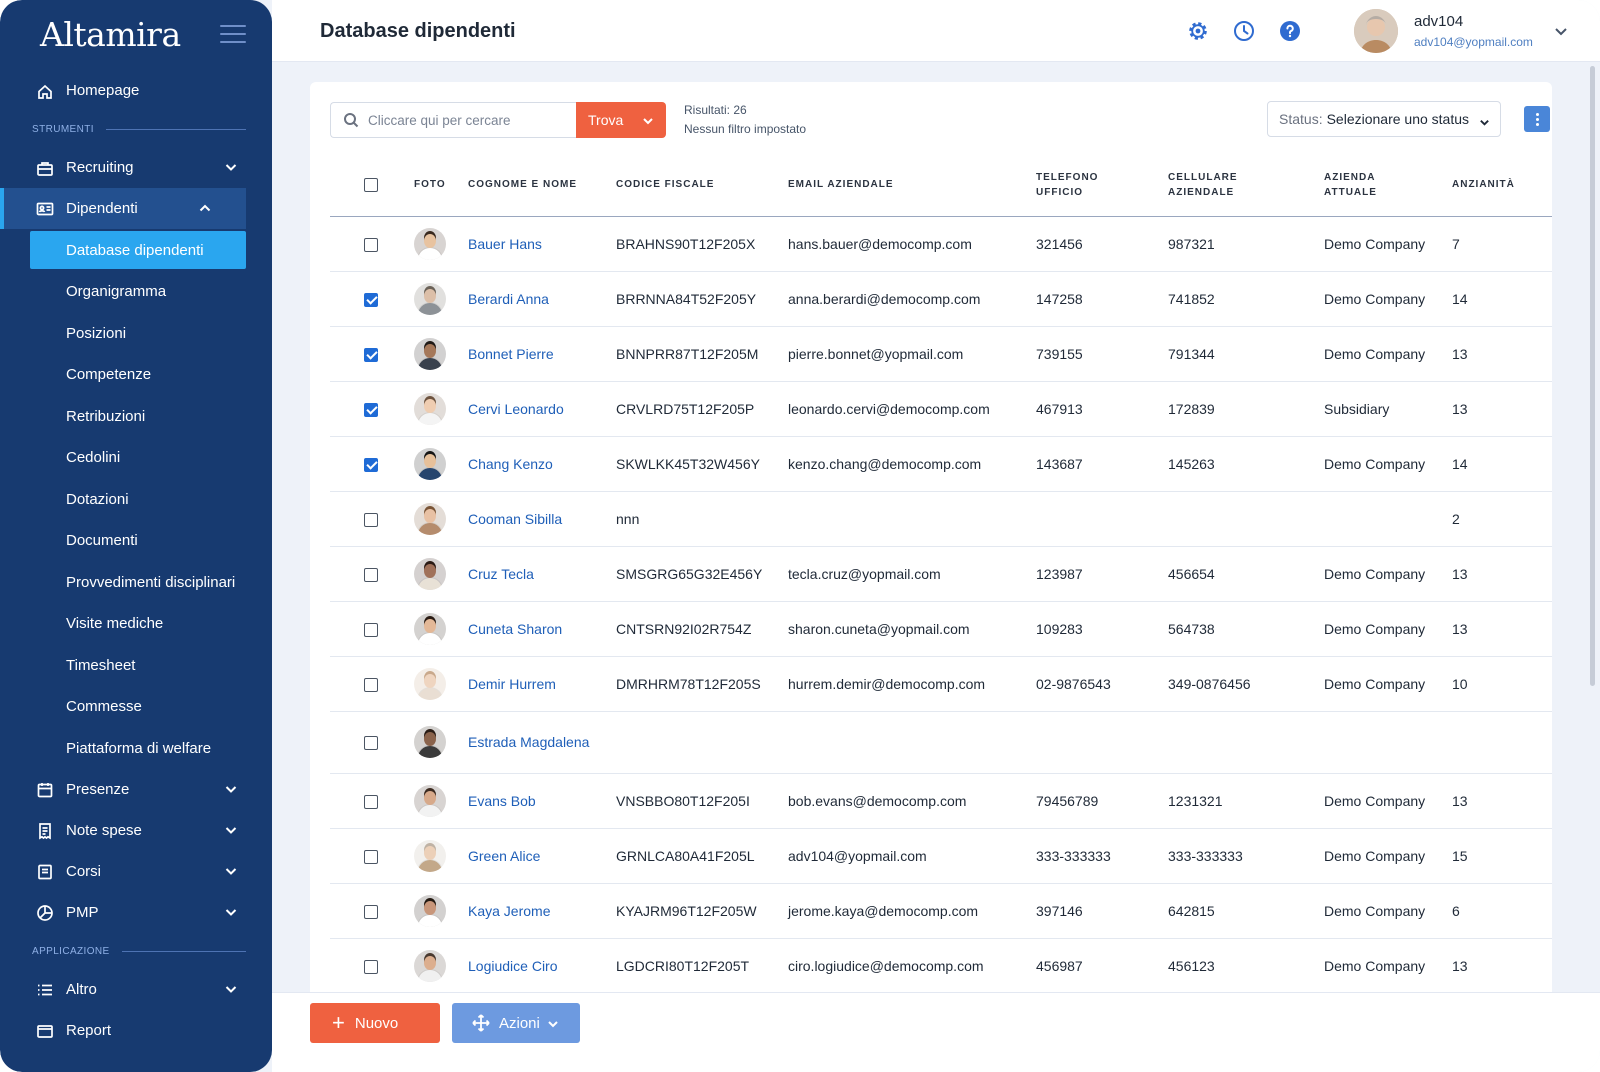  Describe the element at coordinates (542, 409) in the screenshot. I see `cell-employee-name: Cervi Leonardo` at that location.